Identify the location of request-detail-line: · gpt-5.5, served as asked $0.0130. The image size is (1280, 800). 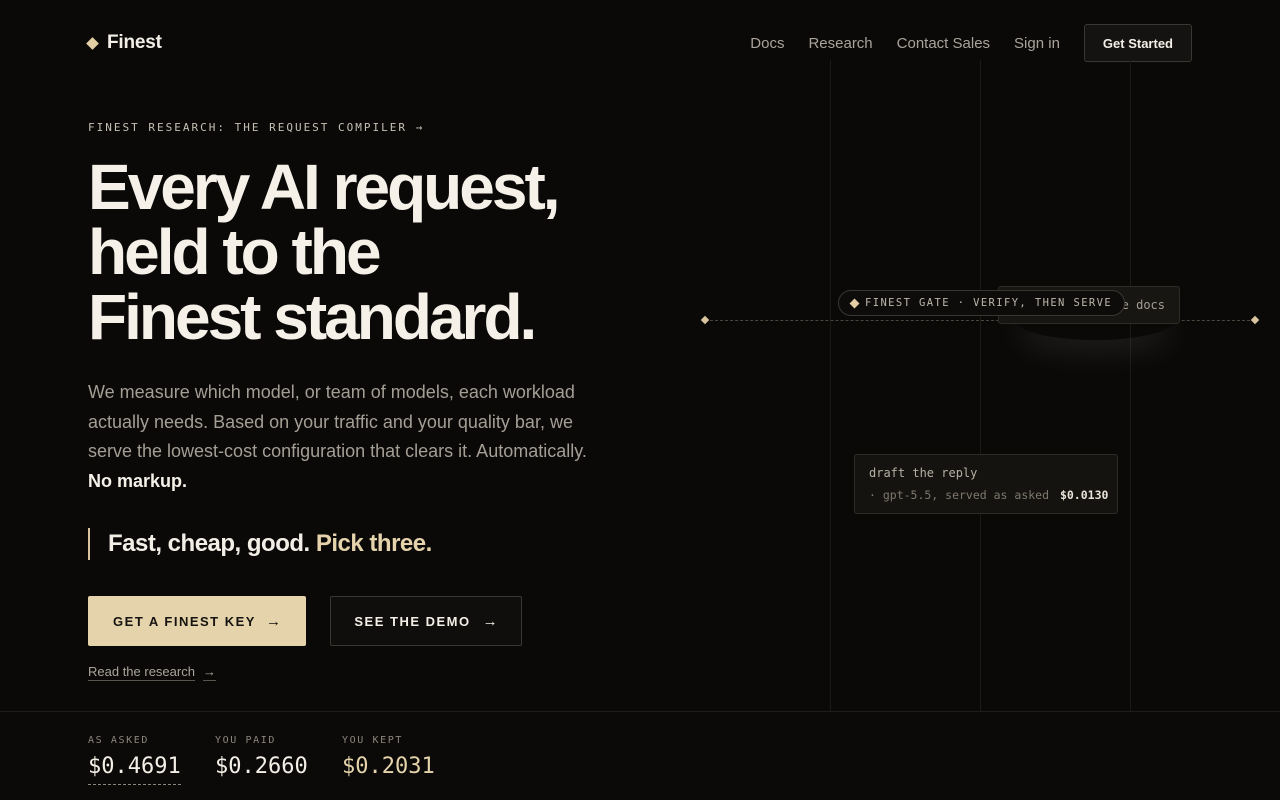
(988, 495).